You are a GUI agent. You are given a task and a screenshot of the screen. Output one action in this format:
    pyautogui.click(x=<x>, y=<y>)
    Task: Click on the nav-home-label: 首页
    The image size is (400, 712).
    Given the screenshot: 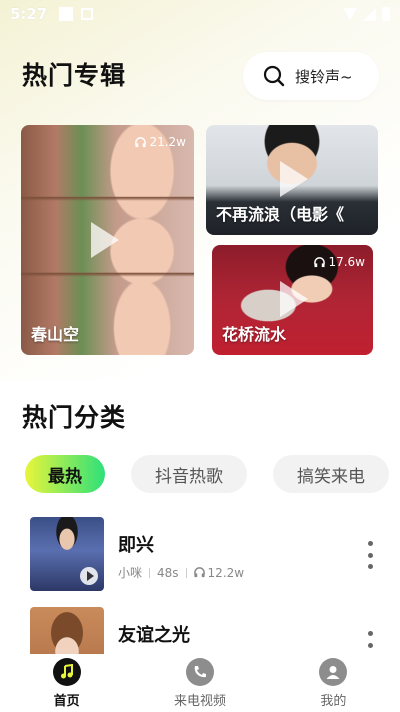 What is the action you would take?
    pyautogui.click(x=66, y=701)
    